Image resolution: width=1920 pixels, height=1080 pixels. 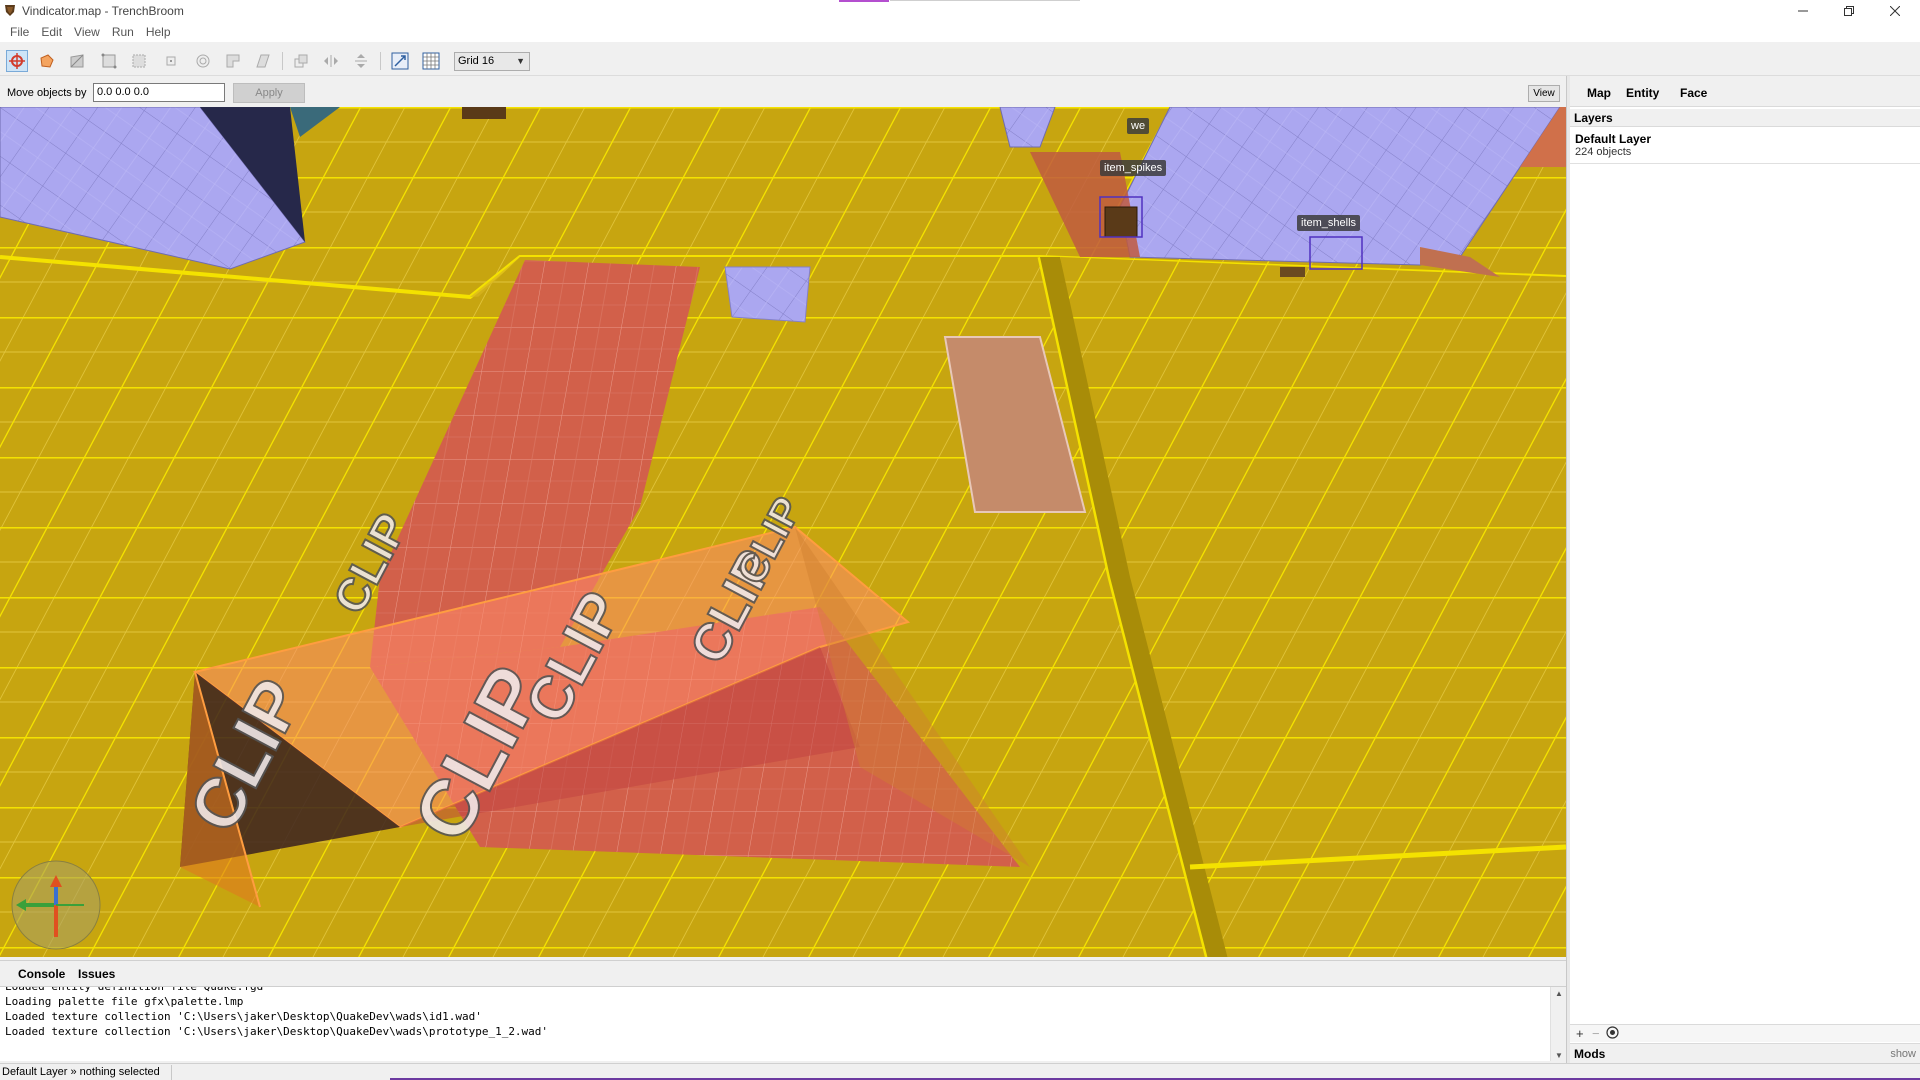 I want to click on rotate-tool-button, so click(x=47, y=61).